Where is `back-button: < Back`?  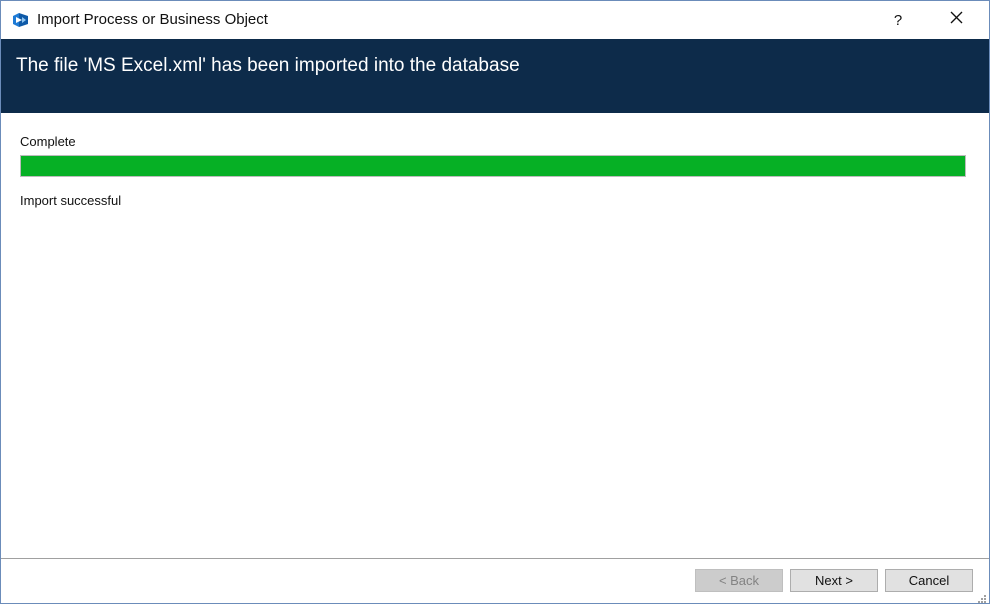 back-button: < Back is located at coordinates (739, 580).